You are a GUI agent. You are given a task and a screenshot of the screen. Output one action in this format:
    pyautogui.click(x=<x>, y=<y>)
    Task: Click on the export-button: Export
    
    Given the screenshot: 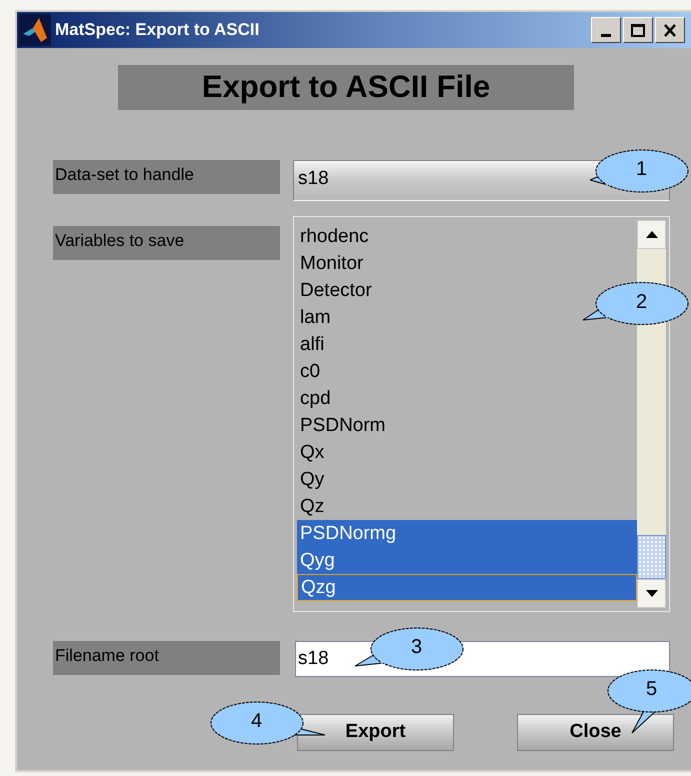 What is the action you would take?
    pyautogui.click(x=375, y=732)
    